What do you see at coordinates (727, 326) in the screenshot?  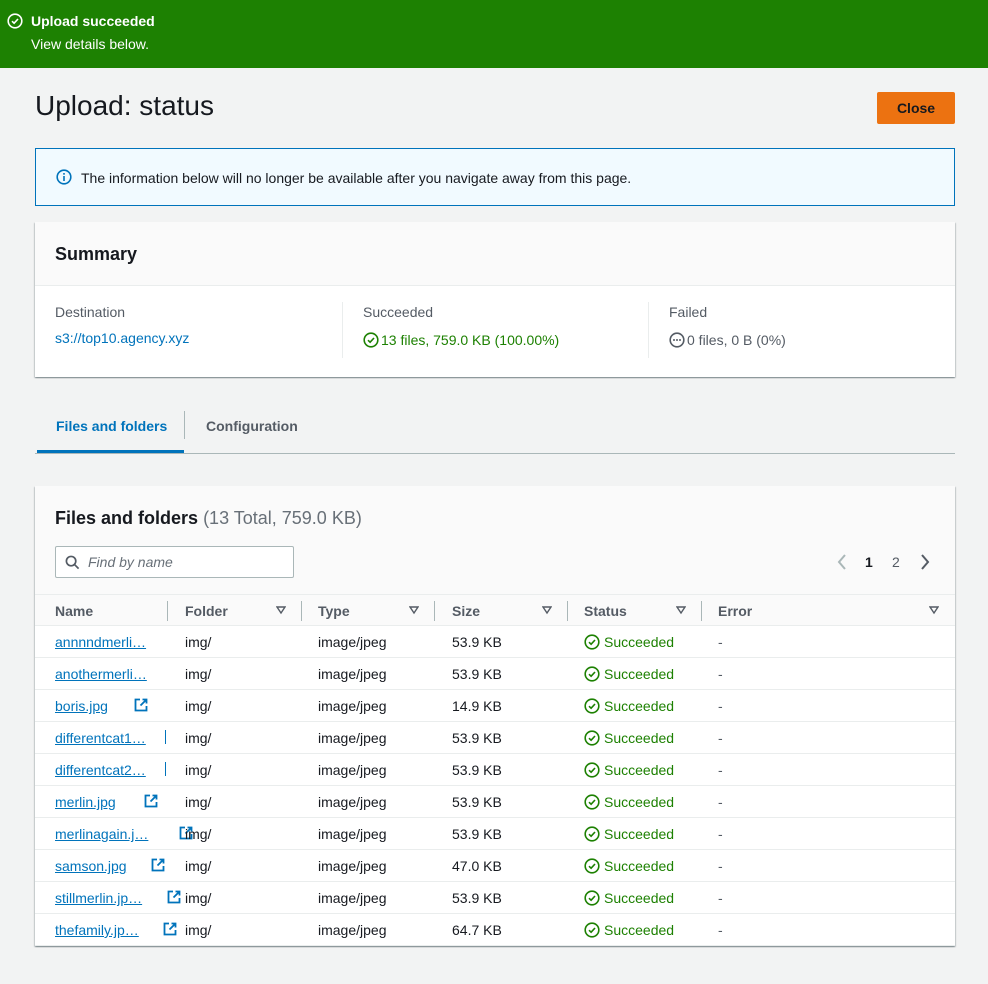 I see `failed-column: Failed 0 files, 0 B (0%)` at bounding box center [727, 326].